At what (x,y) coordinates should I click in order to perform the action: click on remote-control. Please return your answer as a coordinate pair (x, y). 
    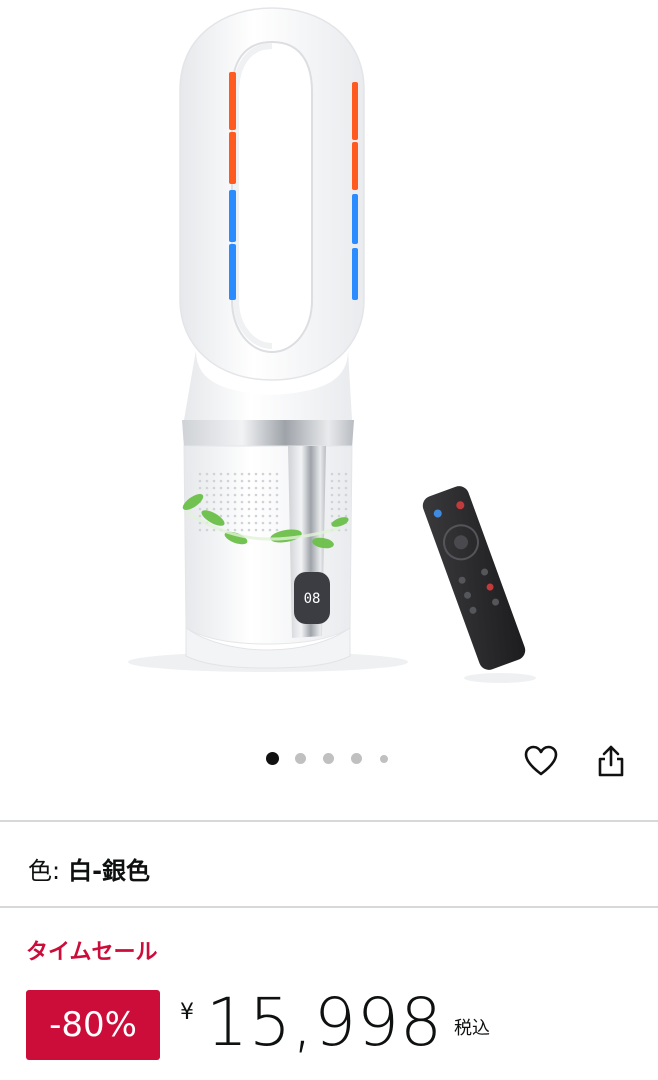
    Looking at the image, I should click on (474, 578).